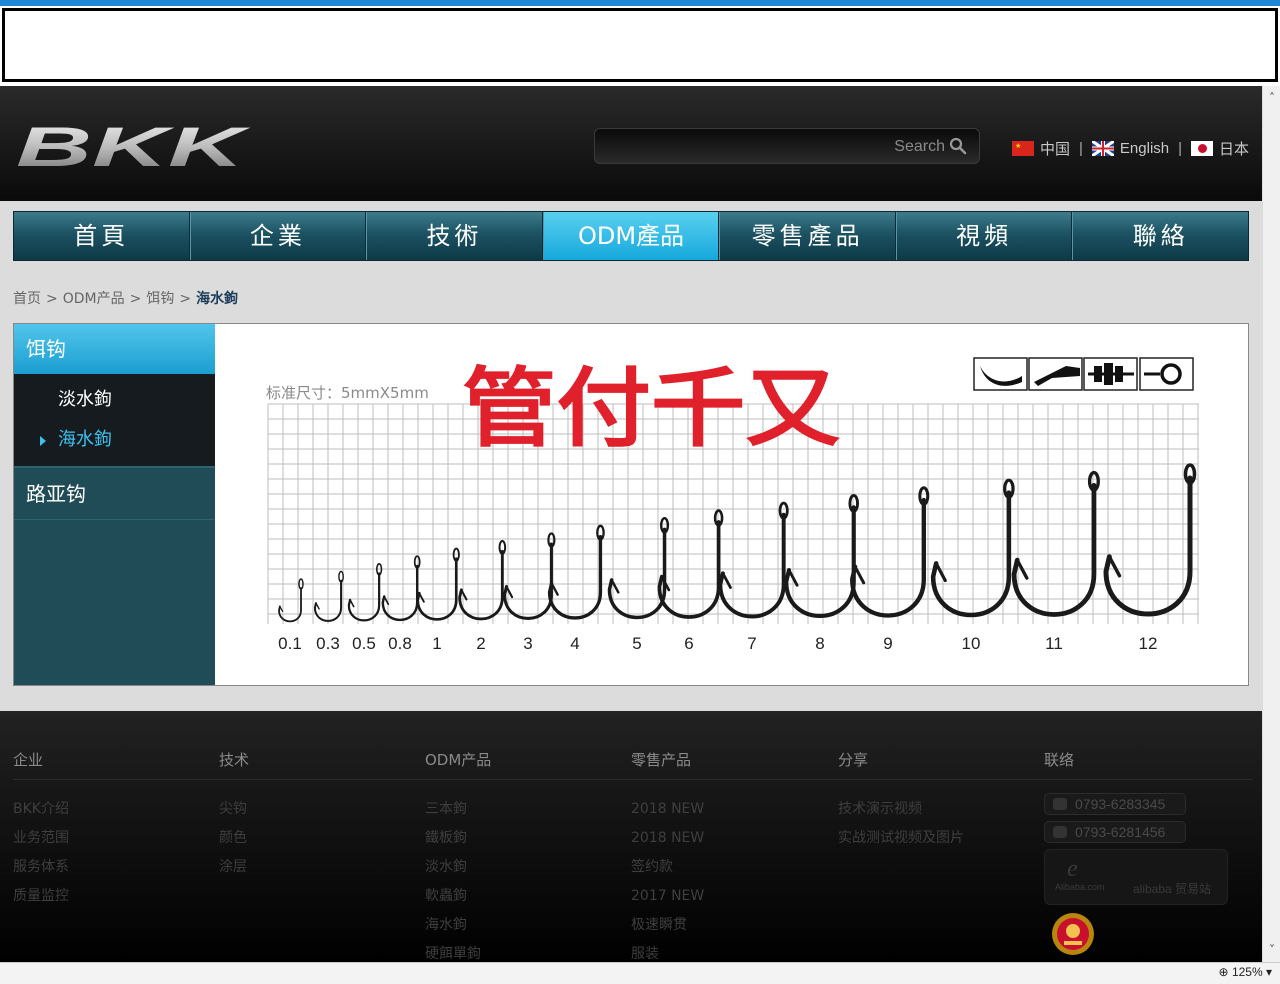 The height and width of the screenshot is (984, 1280). What do you see at coordinates (574, 643) in the screenshot?
I see `size-label: 4` at bounding box center [574, 643].